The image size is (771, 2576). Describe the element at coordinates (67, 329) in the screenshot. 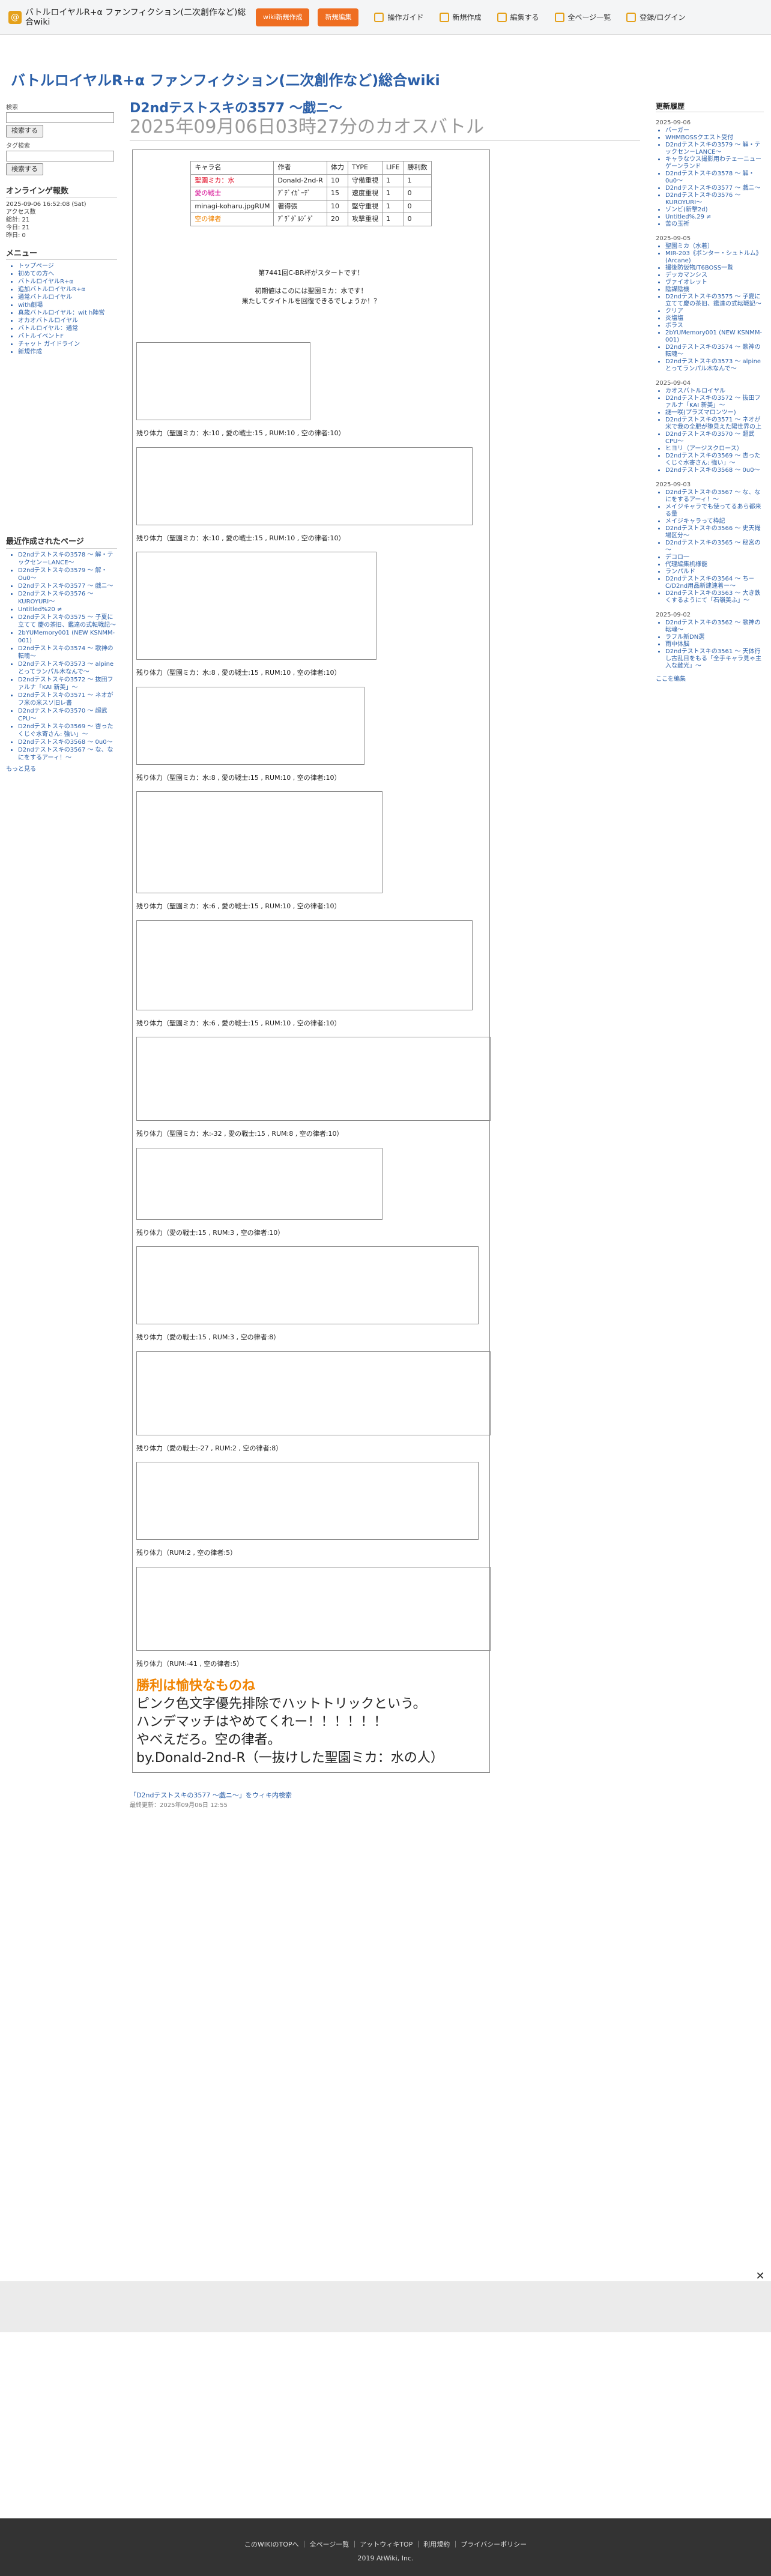

I see `menu-item: バトルロイヤル：通常` at that location.